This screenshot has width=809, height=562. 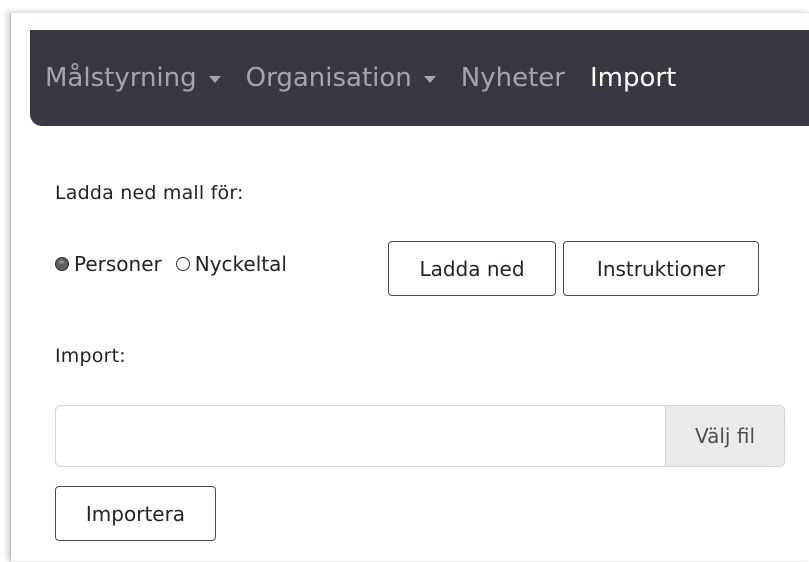 I want to click on file-input: Välj fil, so click(x=420, y=436).